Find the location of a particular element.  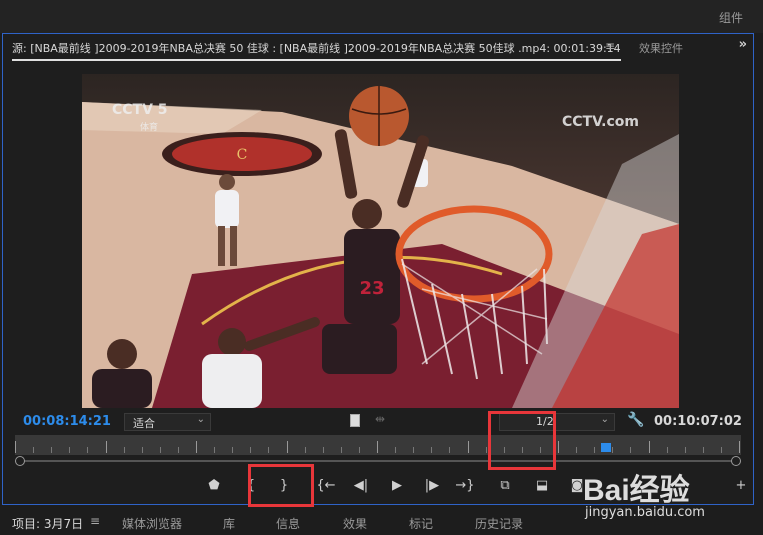

add-marker-button: ⬟ is located at coordinates (214, 486).